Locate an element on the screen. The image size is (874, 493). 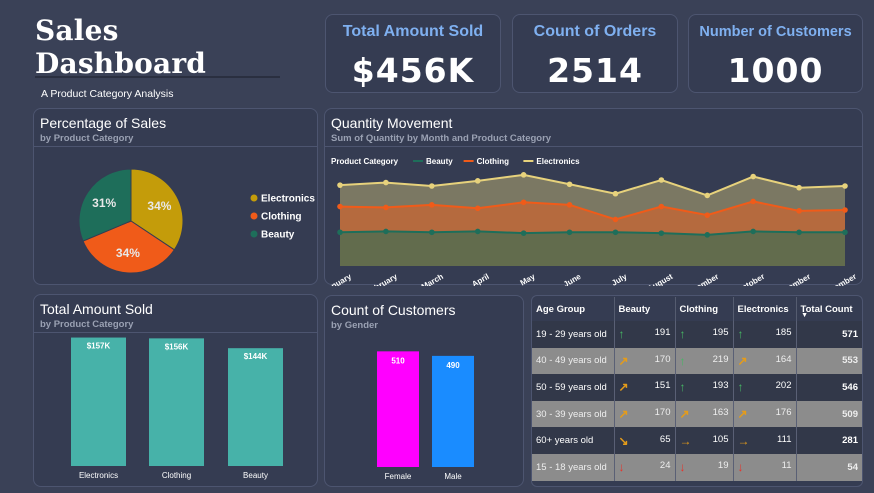
table-row: 15 - 18 years old ↓ 24 ↓ 19 ↓ 11 54 is located at coordinates (697, 467).